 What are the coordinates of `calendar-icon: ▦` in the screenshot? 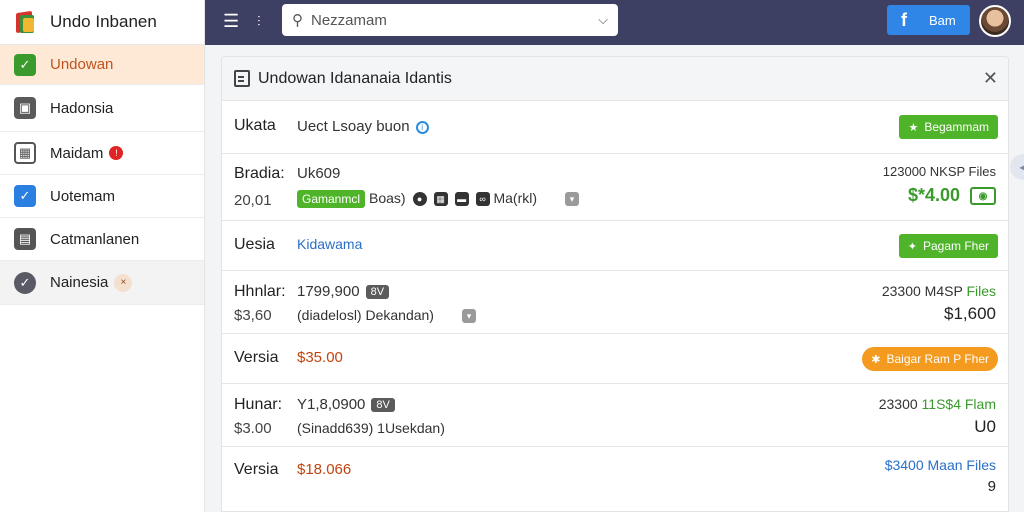 It's located at (25, 153).